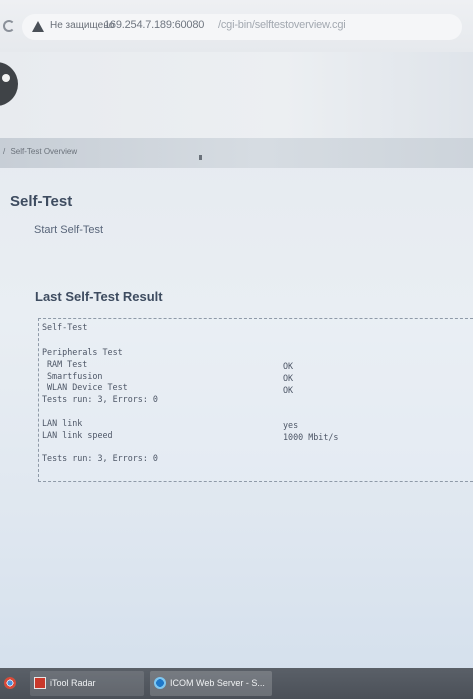 The image size is (473, 699). I want to click on section-title: Last Self-Test Result, so click(99, 296).